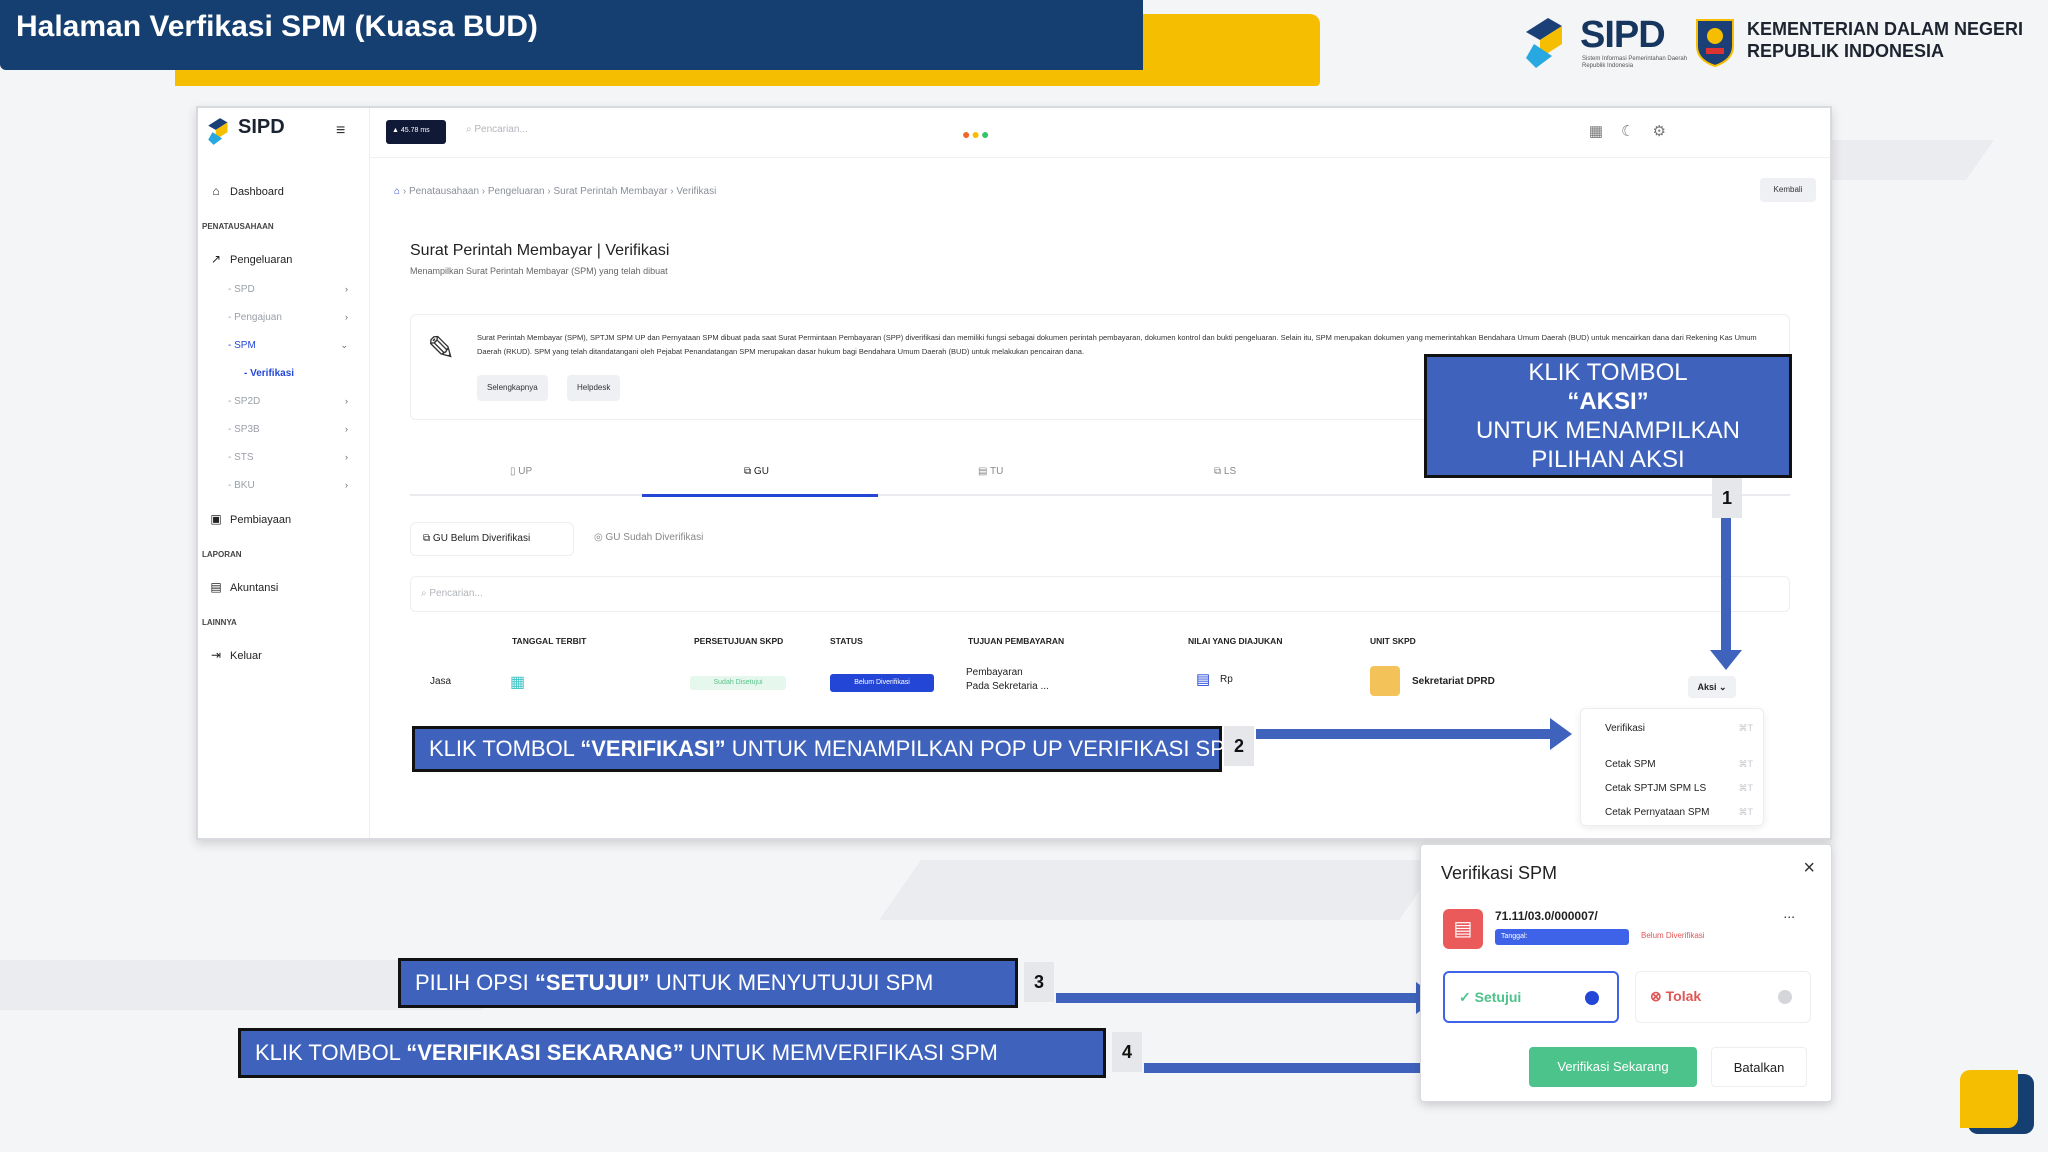  I want to click on performance-chip: ▲ 45.78 ms, so click(416, 132).